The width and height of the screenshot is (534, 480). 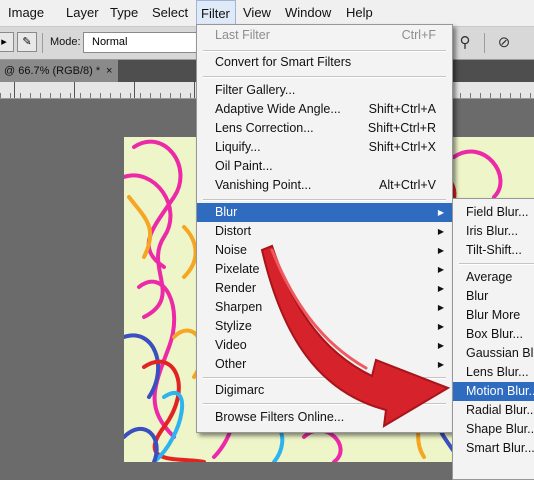 I want to click on menu-item-lens-correction: Lens Correction... Shift+Ctrl+R, so click(x=324, y=128).